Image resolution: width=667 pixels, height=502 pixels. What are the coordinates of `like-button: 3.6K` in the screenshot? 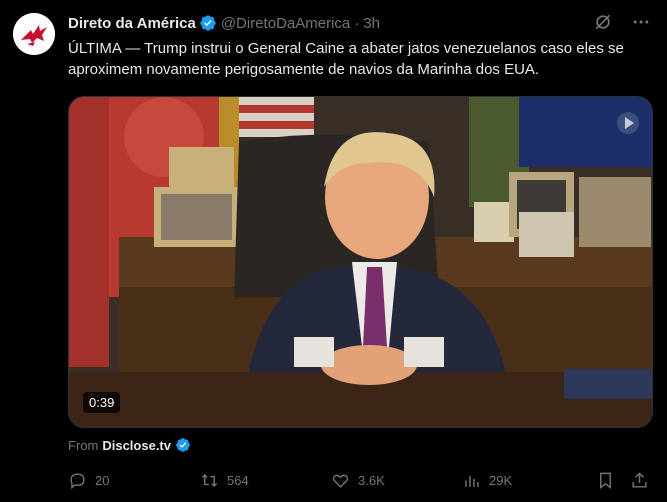 It's located at (358, 480).